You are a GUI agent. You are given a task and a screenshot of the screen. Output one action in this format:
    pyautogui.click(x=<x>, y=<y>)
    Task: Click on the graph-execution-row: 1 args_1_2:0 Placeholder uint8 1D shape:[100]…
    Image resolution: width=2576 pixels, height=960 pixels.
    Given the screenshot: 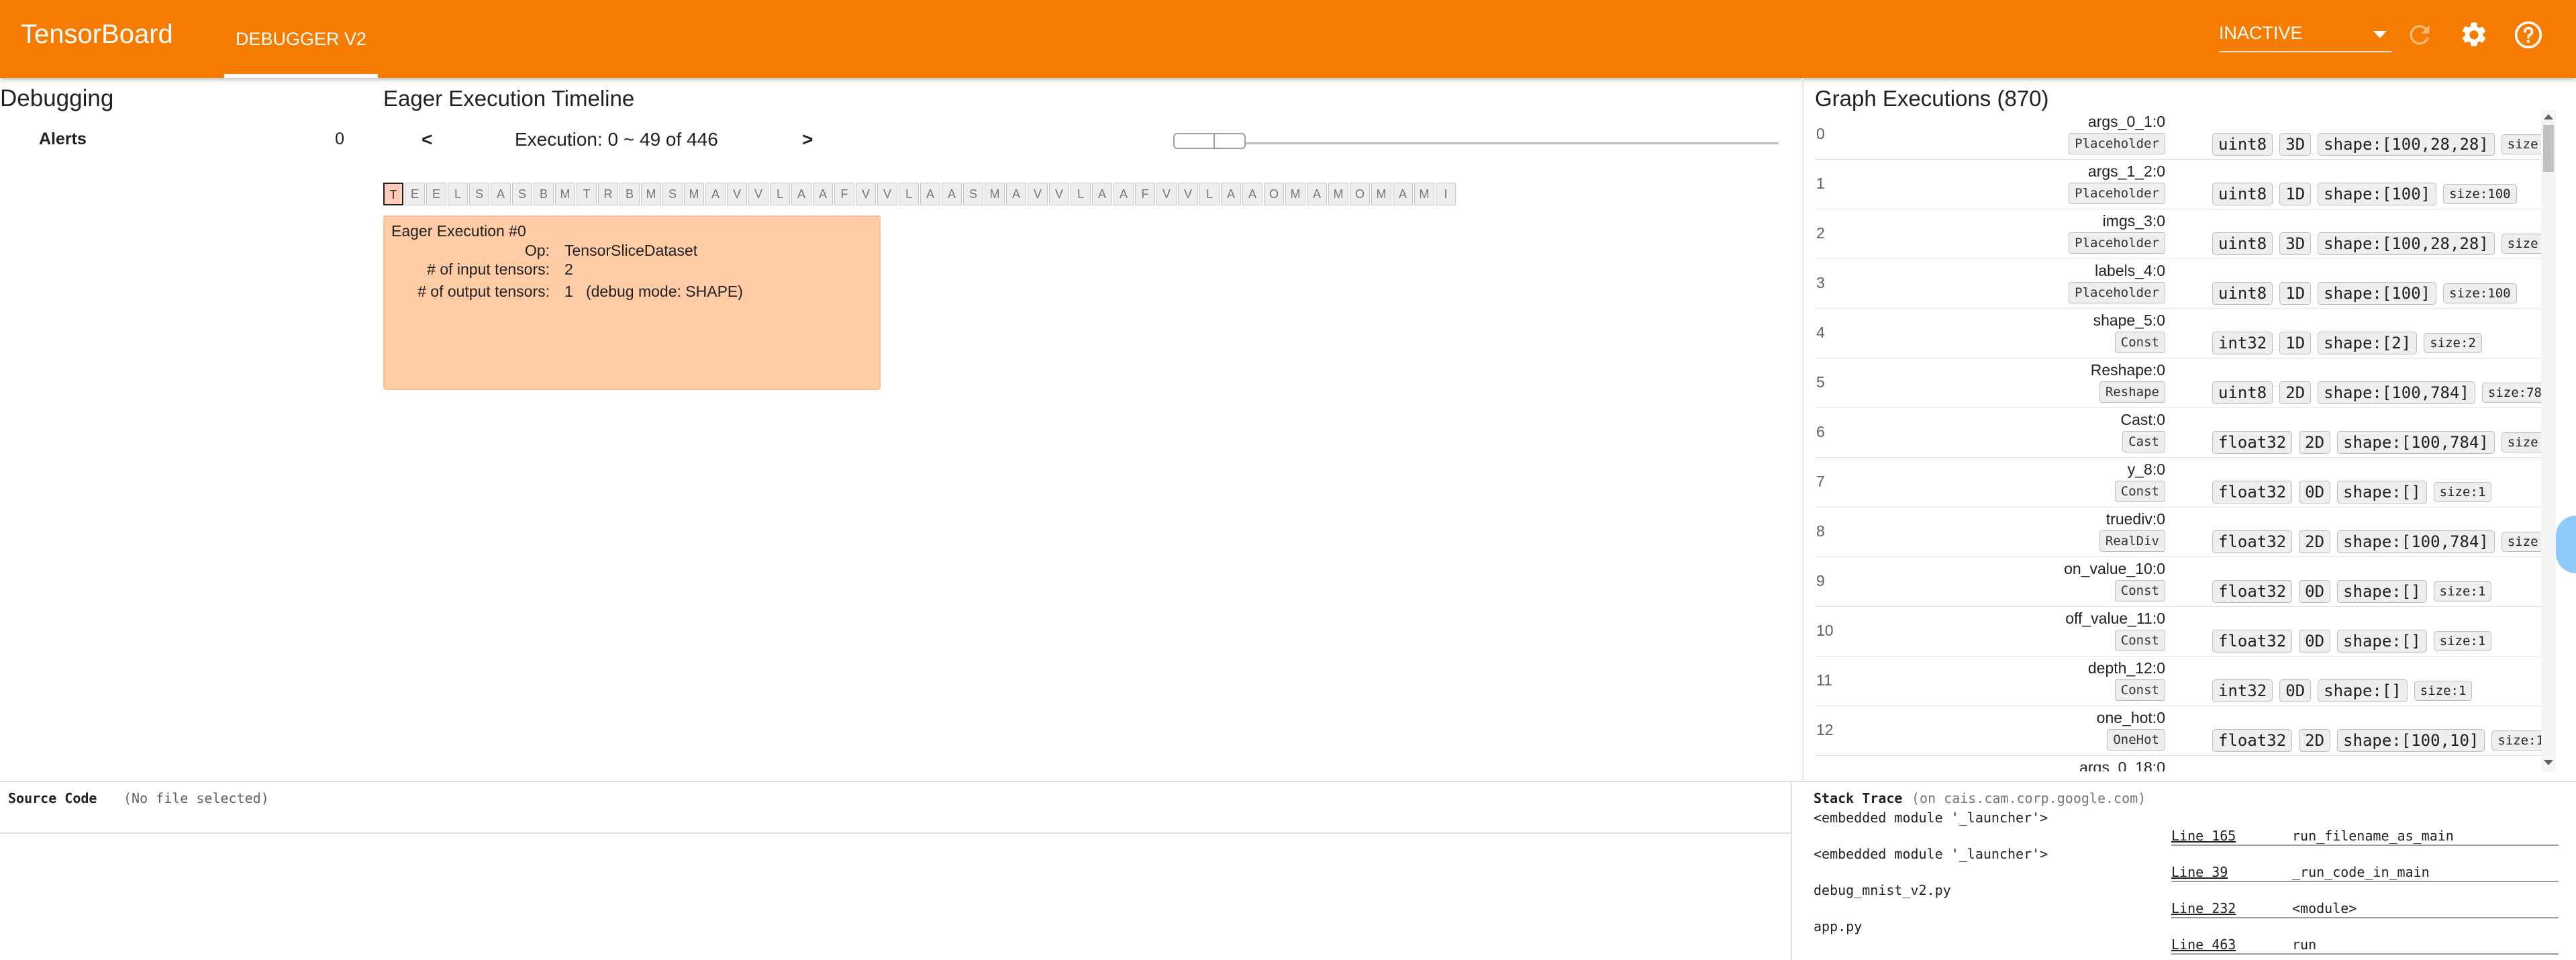 What is the action you would take?
    pyautogui.click(x=2178, y=184)
    